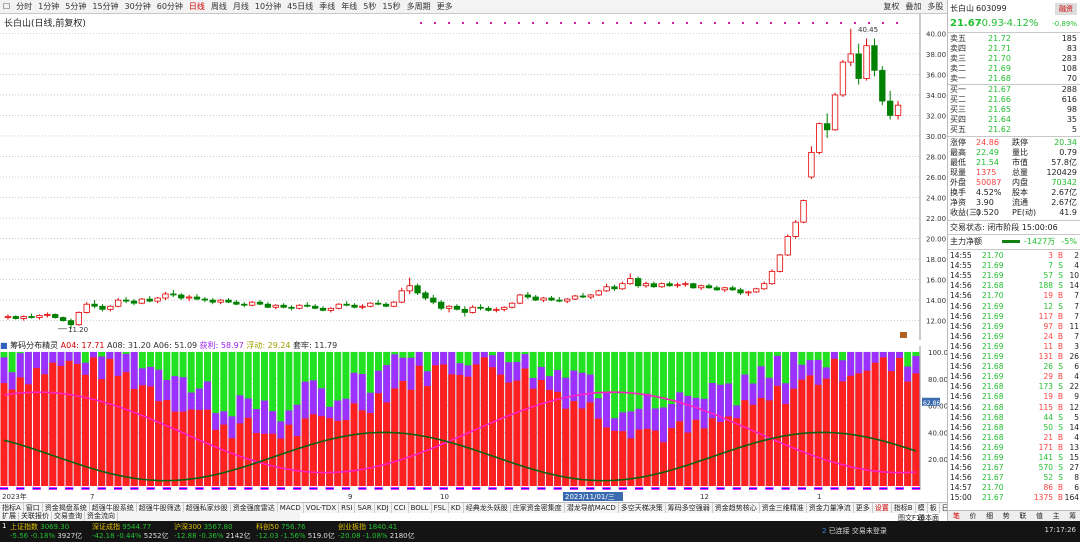 This screenshot has width=1080, height=542. Describe the element at coordinates (369, 6) in the screenshot. I see `period-tab: 5秒` at that location.